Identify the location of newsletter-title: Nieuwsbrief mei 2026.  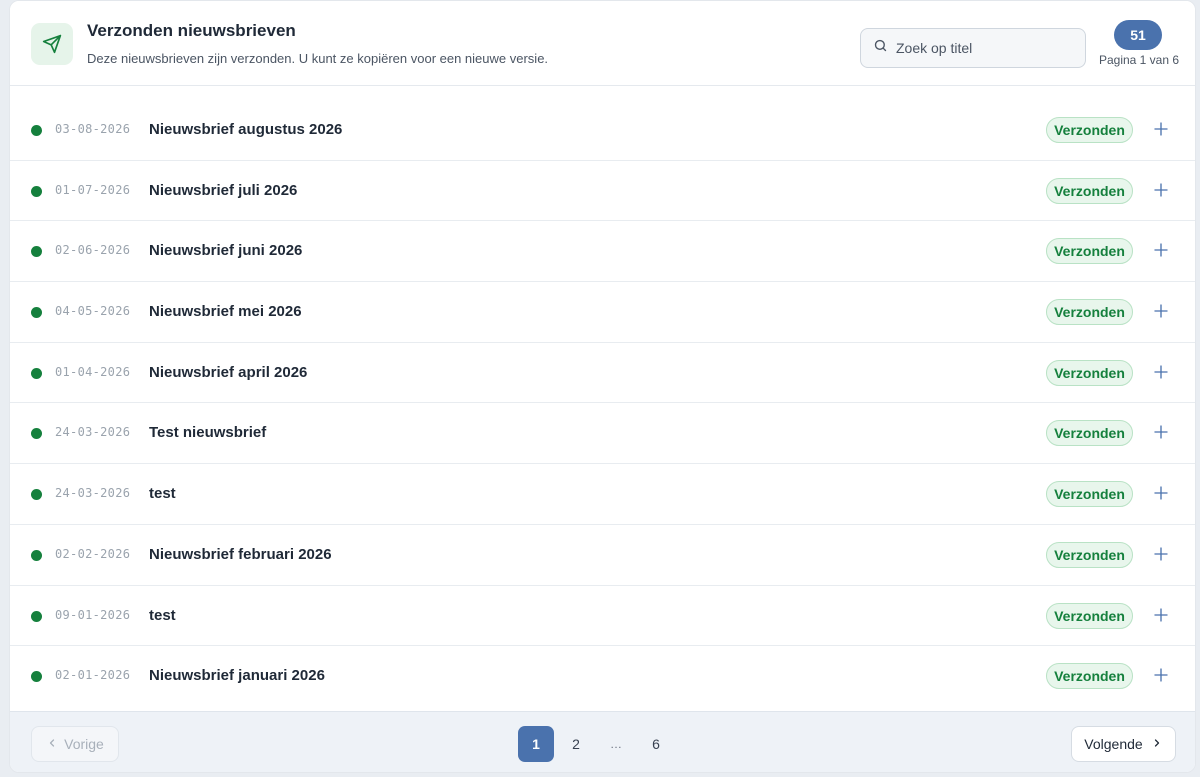
(225, 312).